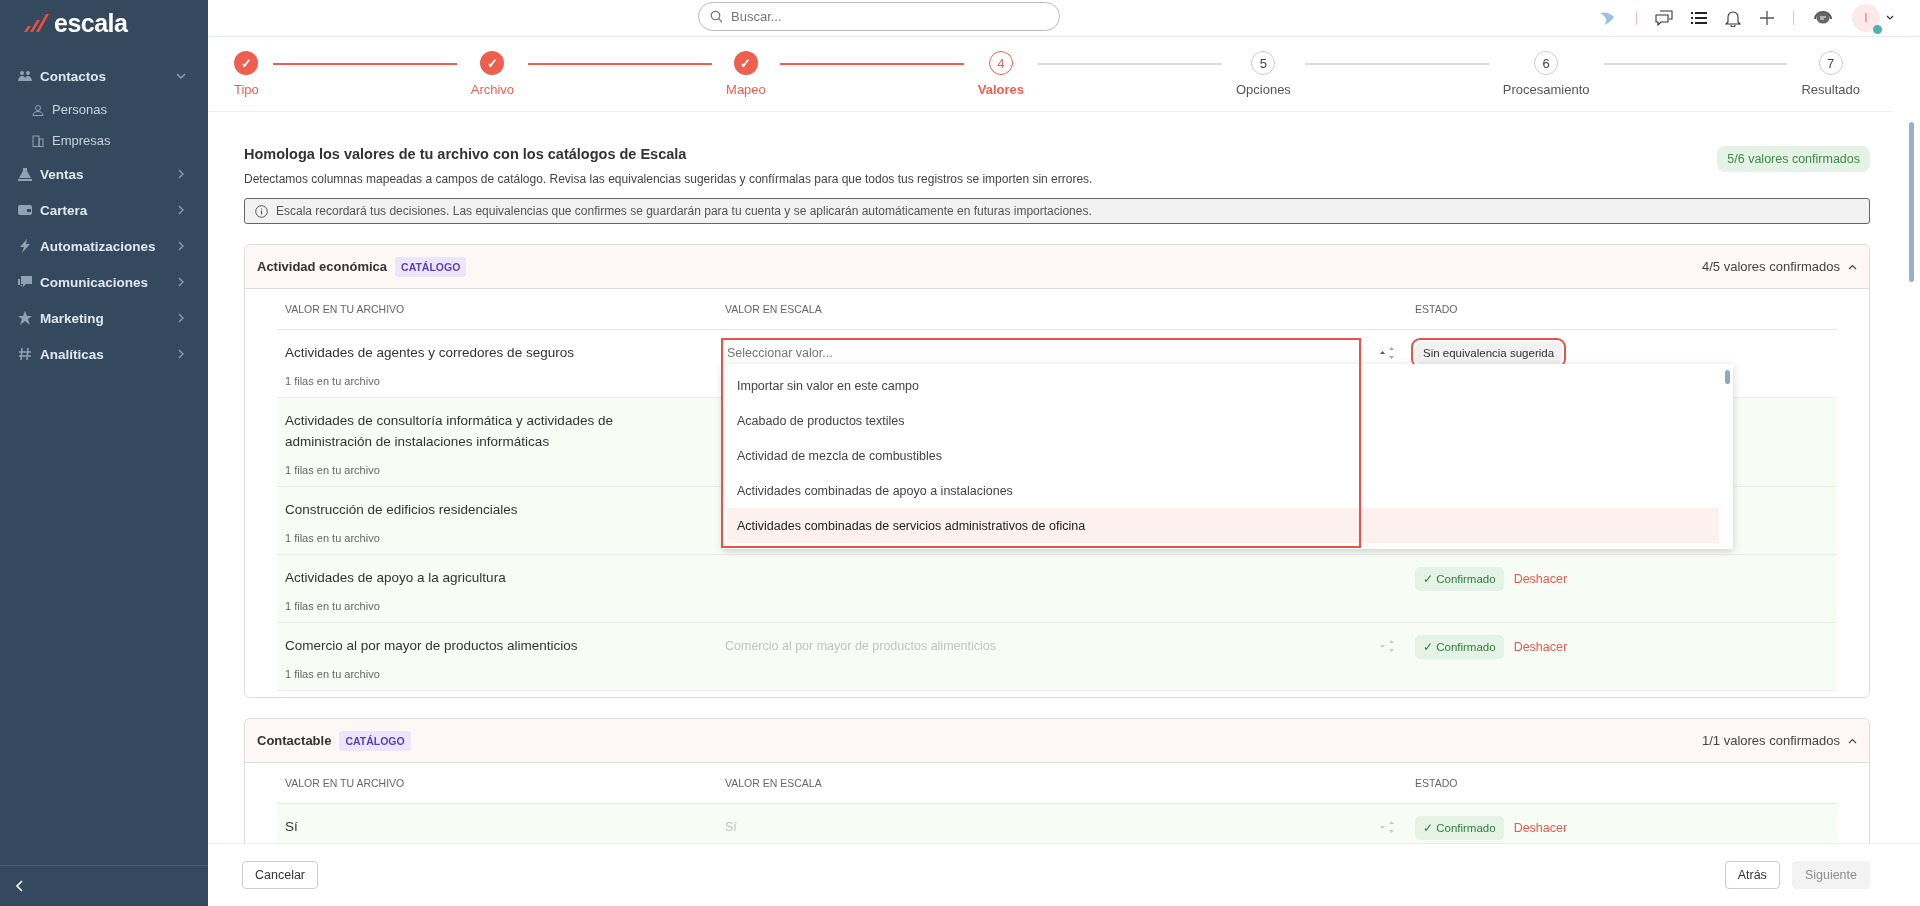  Describe the element at coordinates (25, 210) in the screenshot. I see `wallet-icon` at that location.